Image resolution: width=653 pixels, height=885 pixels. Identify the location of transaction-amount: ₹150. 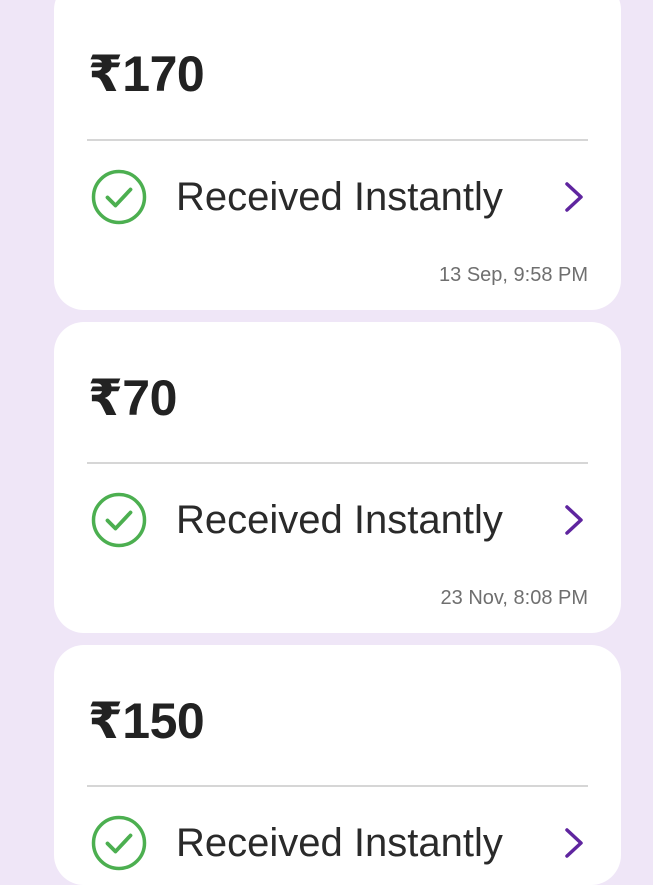
(146, 721).